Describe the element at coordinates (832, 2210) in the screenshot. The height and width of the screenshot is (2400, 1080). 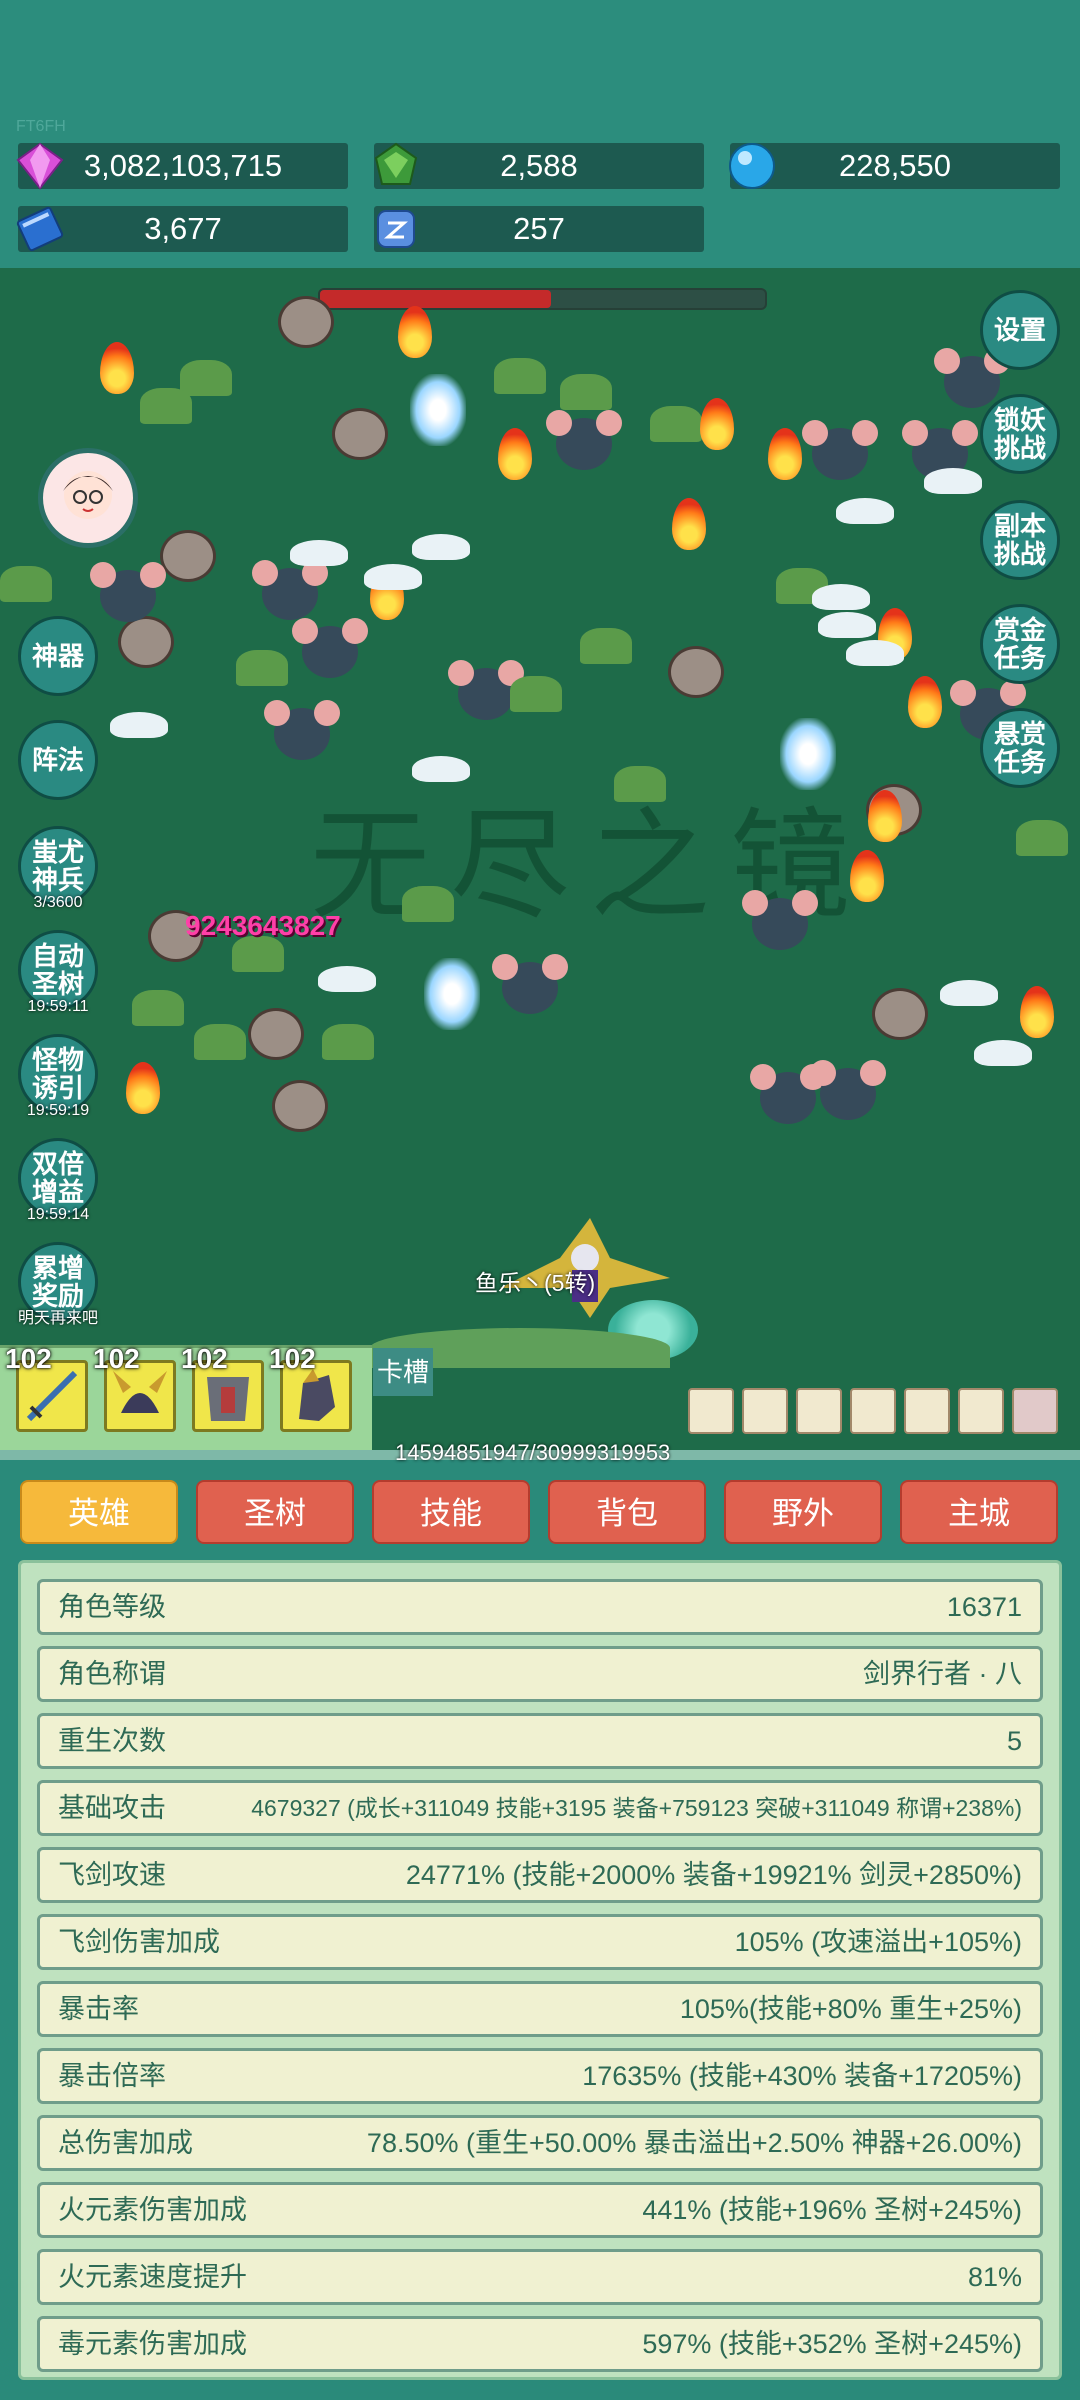
I see `stat-value: 441% (技能+196% 圣树+245%)` at that location.